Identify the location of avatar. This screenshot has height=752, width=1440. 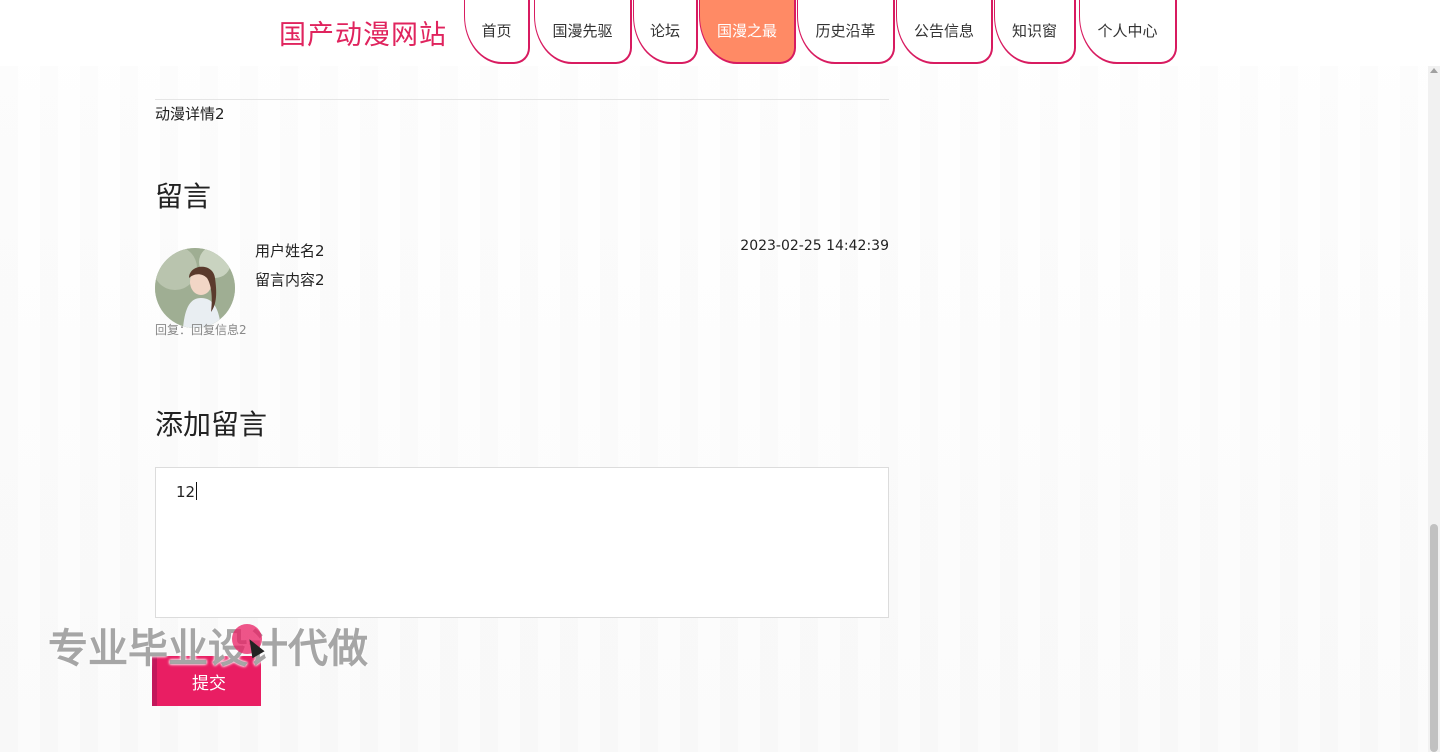
(195, 288).